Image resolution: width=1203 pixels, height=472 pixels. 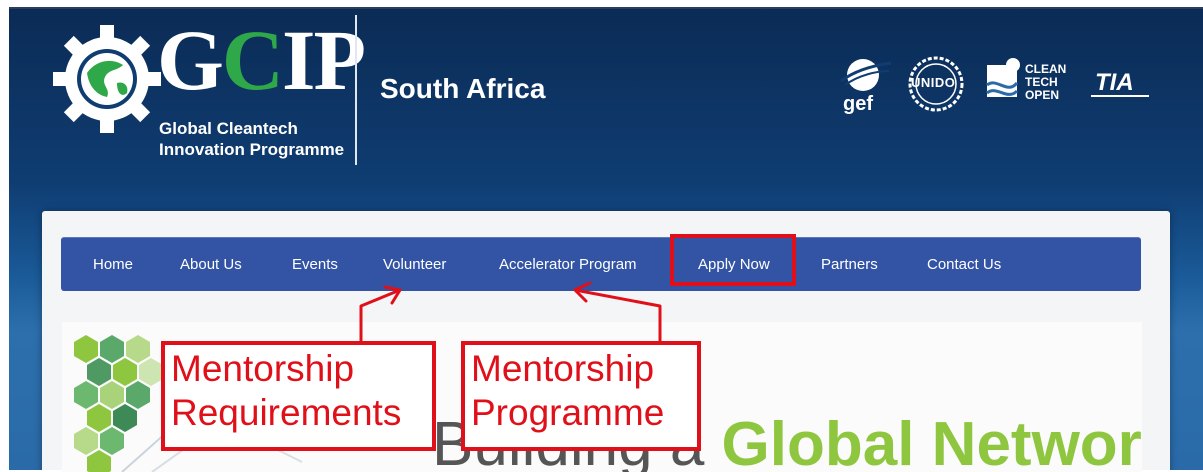 What do you see at coordinates (617, 318) in the screenshot?
I see `arrow-to-accelerator` at bounding box center [617, 318].